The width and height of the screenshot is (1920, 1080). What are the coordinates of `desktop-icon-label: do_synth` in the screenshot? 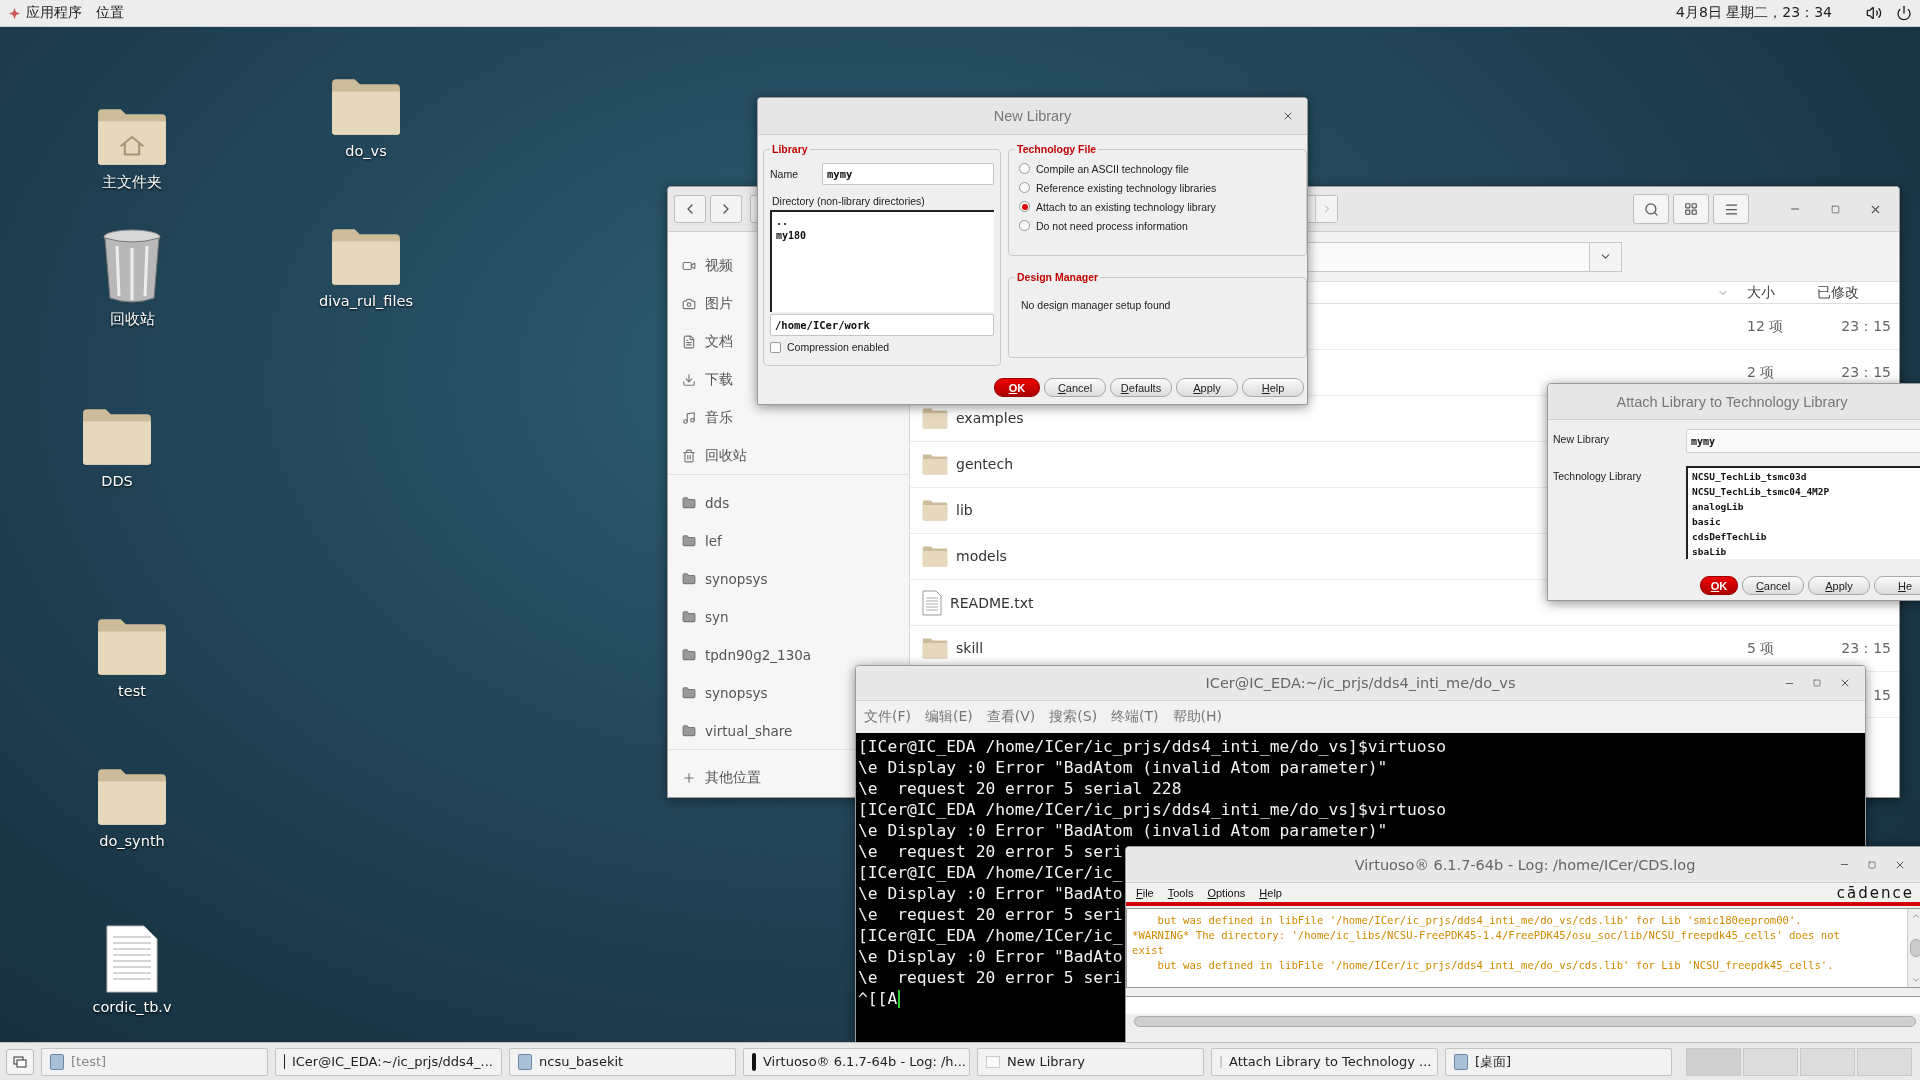 It's located at (132, 840).